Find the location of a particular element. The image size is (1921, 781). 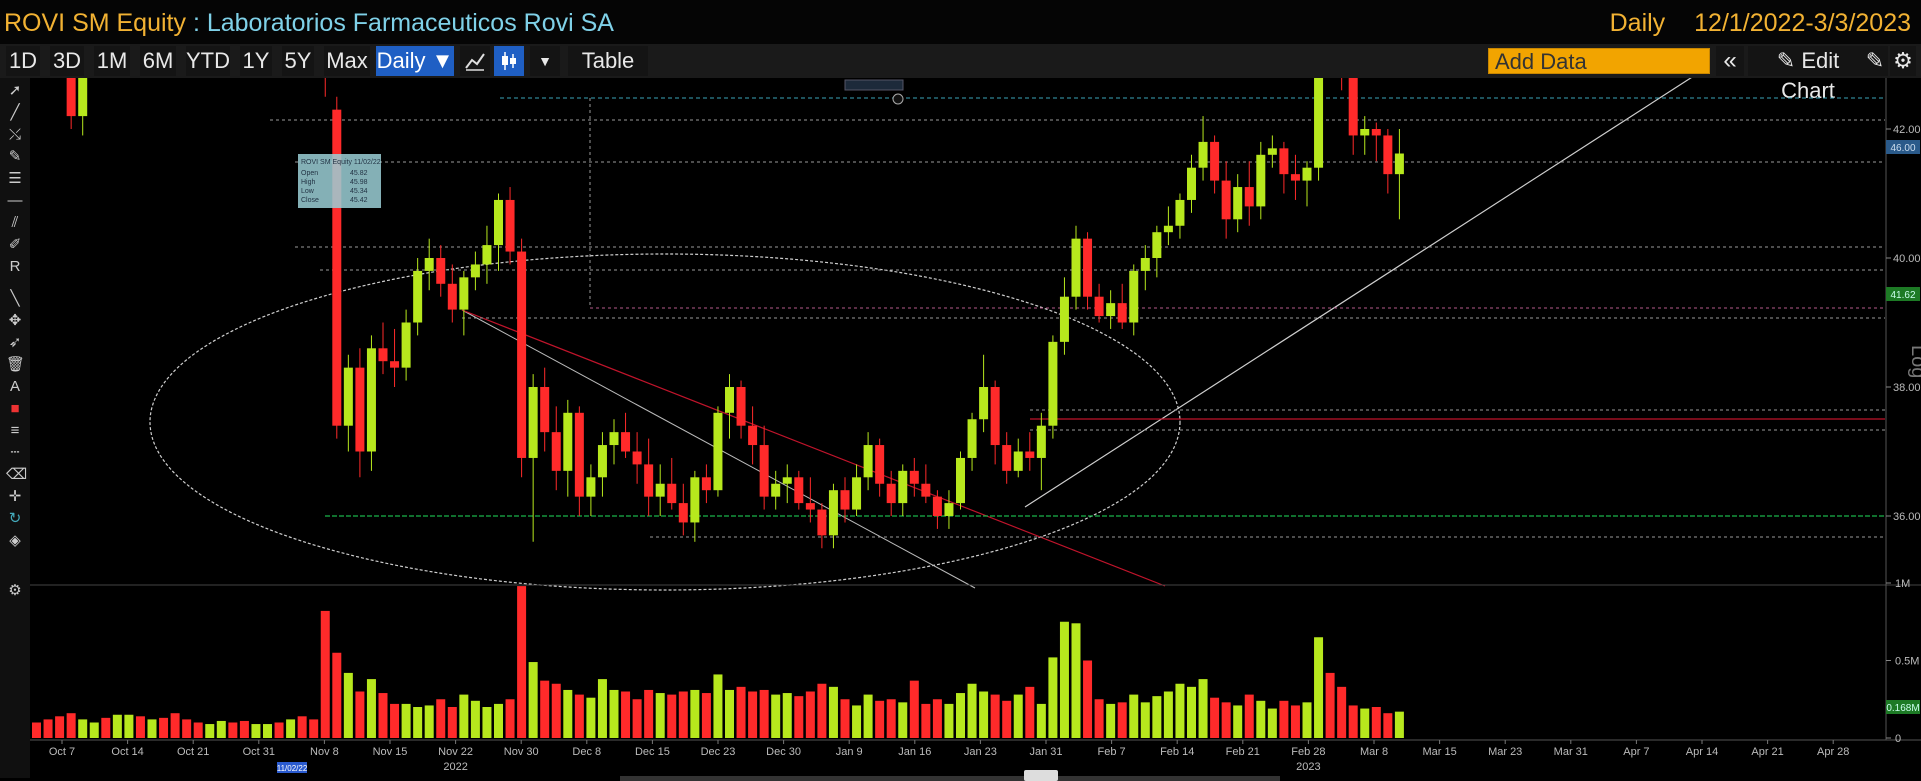

time-tick-label: Apr 7 is located at coordinates (1636, 752).